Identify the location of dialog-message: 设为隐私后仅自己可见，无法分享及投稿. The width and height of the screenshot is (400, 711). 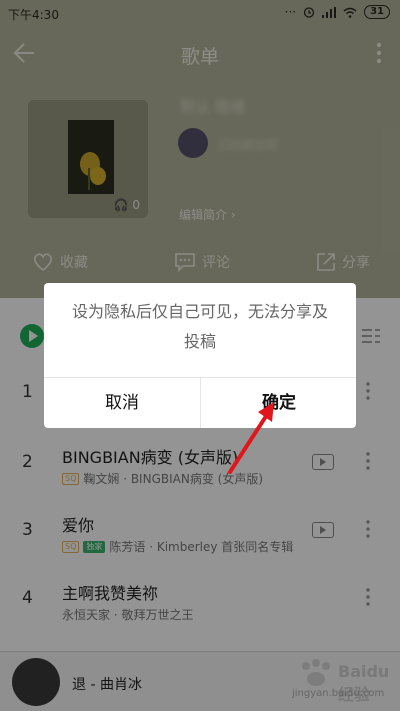
(200, 326).